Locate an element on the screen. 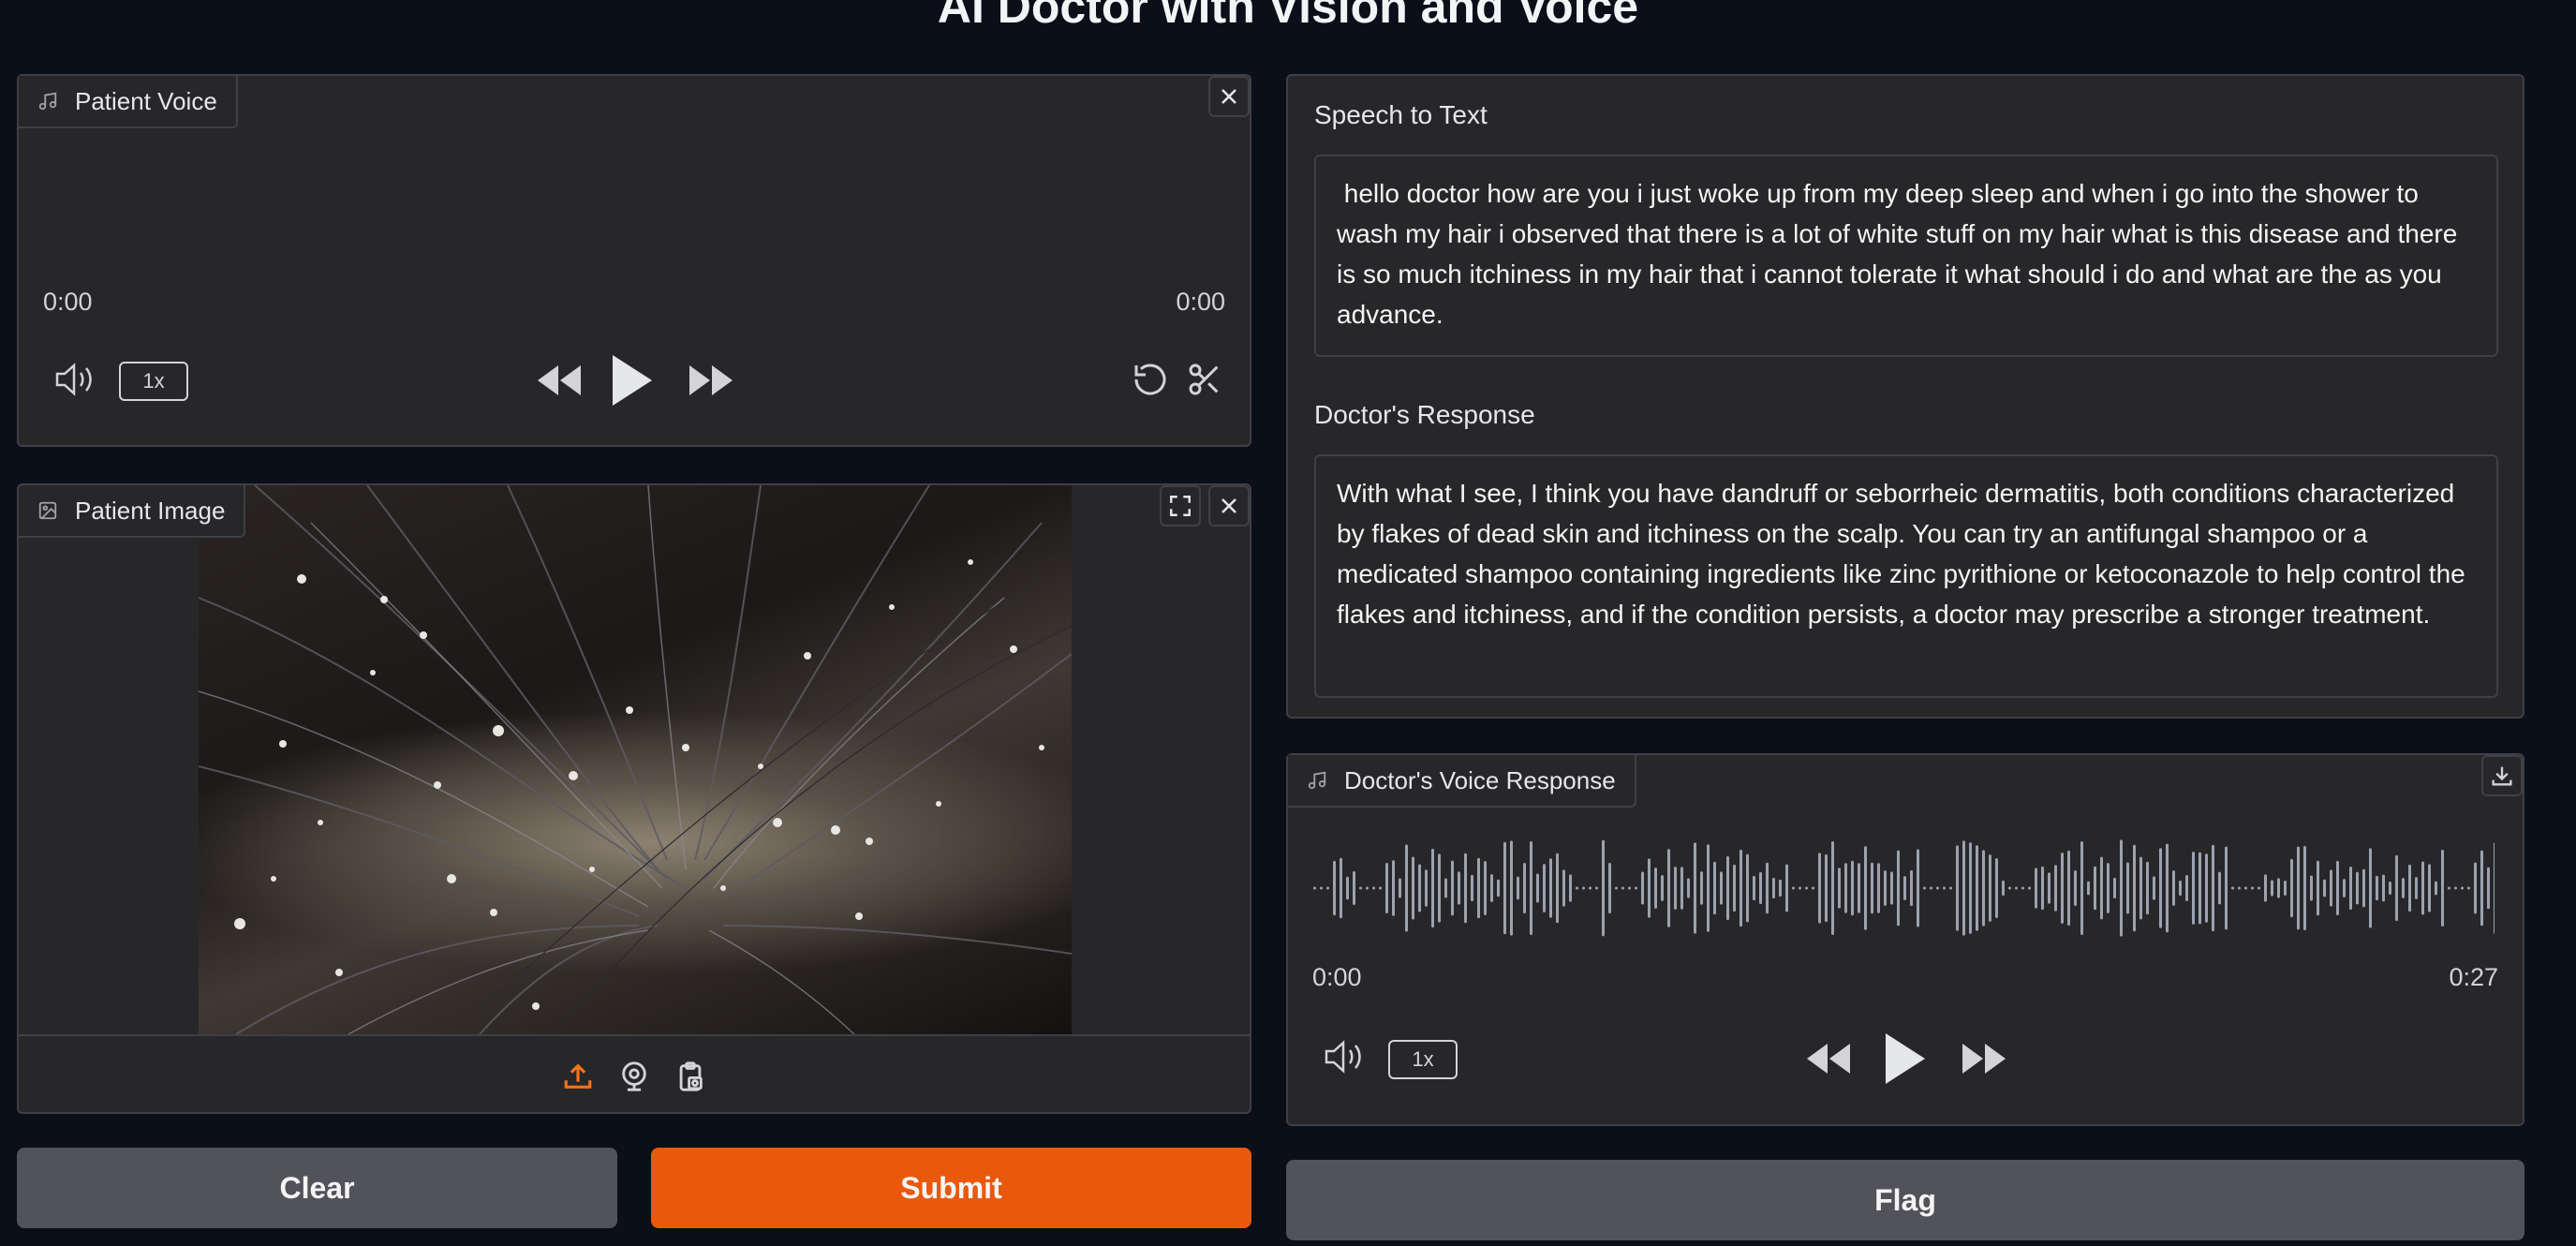  reset-button is located at coordinates (1150, 379).